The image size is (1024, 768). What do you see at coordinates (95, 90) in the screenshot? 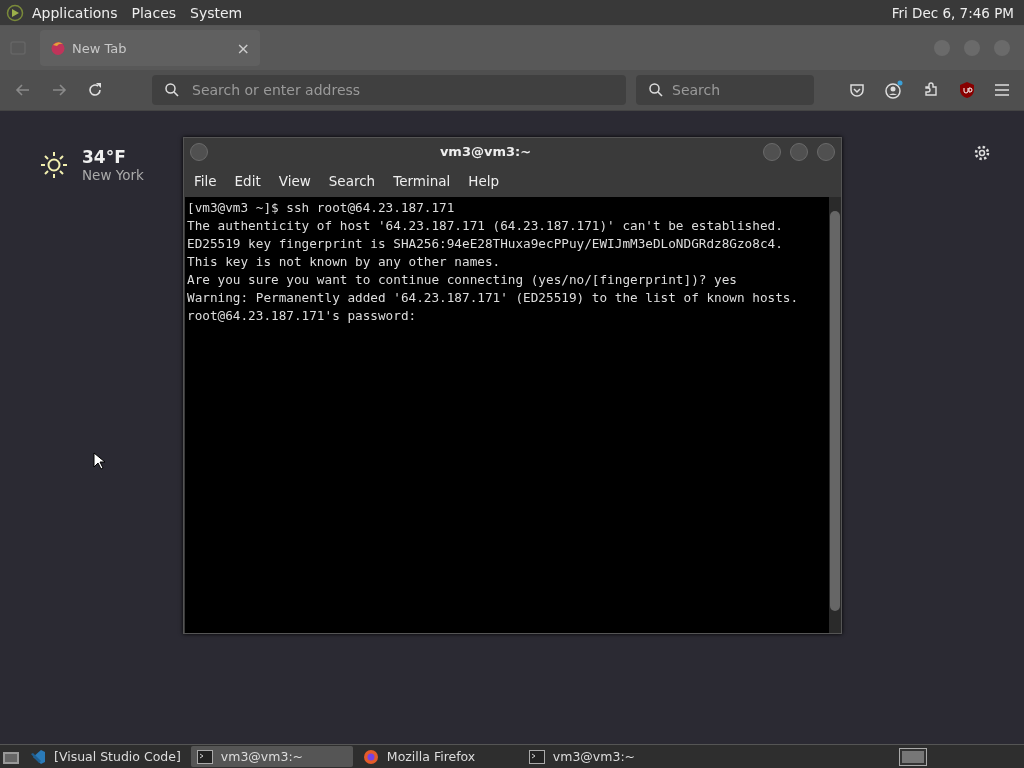
I see `reload-icon` at bounding box center [95, 90].